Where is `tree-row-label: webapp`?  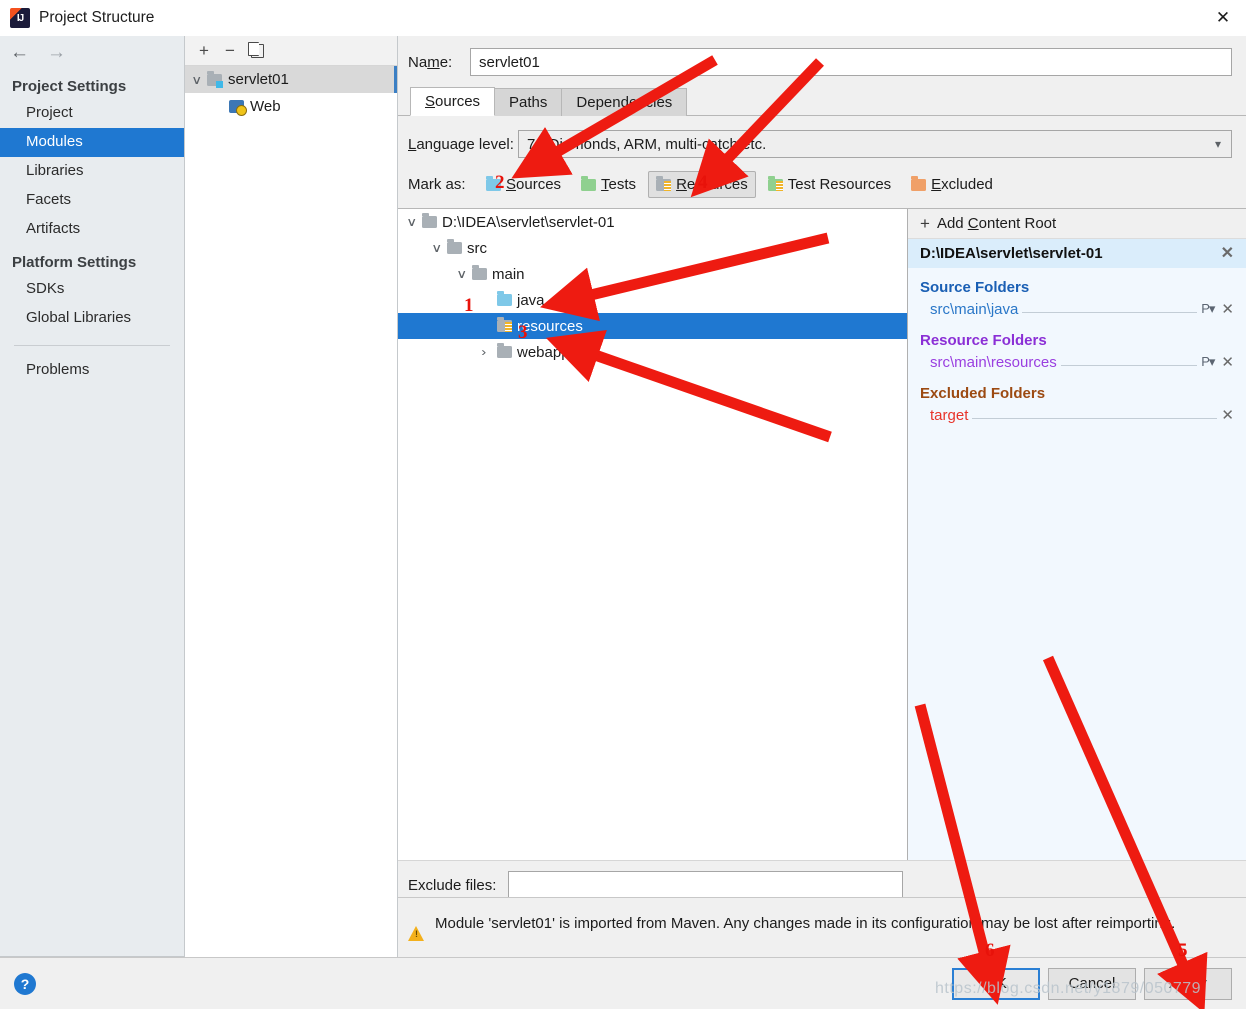
tree-row-label: webapp is located at coordinates (543, 352).